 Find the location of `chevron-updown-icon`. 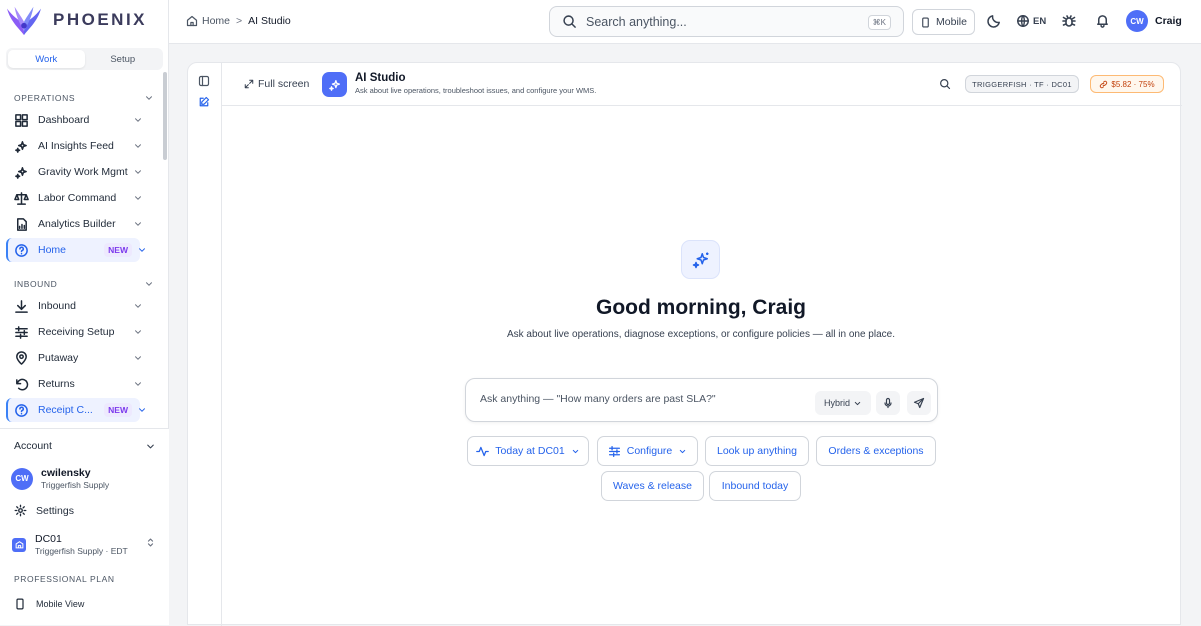

chevron-updown-icon is located at coordinates (150, 542).